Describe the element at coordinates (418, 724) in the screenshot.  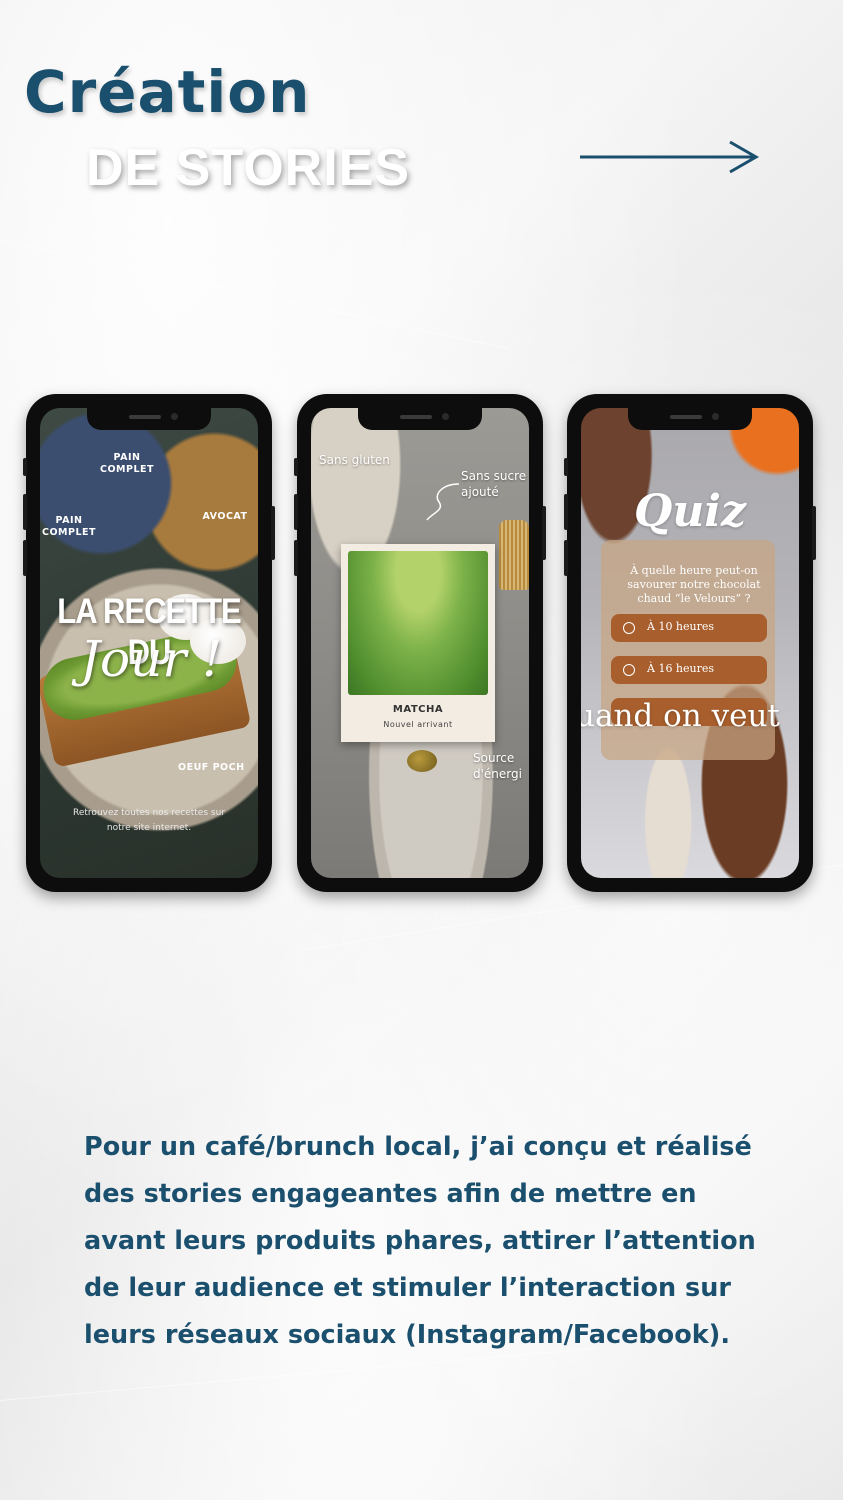
I see `product-tag: Nouvel arrivant` at that location.